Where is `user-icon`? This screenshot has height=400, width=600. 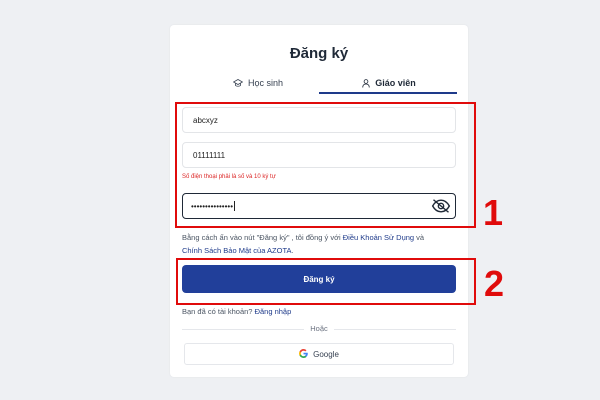
user-icon is located at coordinates (366, 83).